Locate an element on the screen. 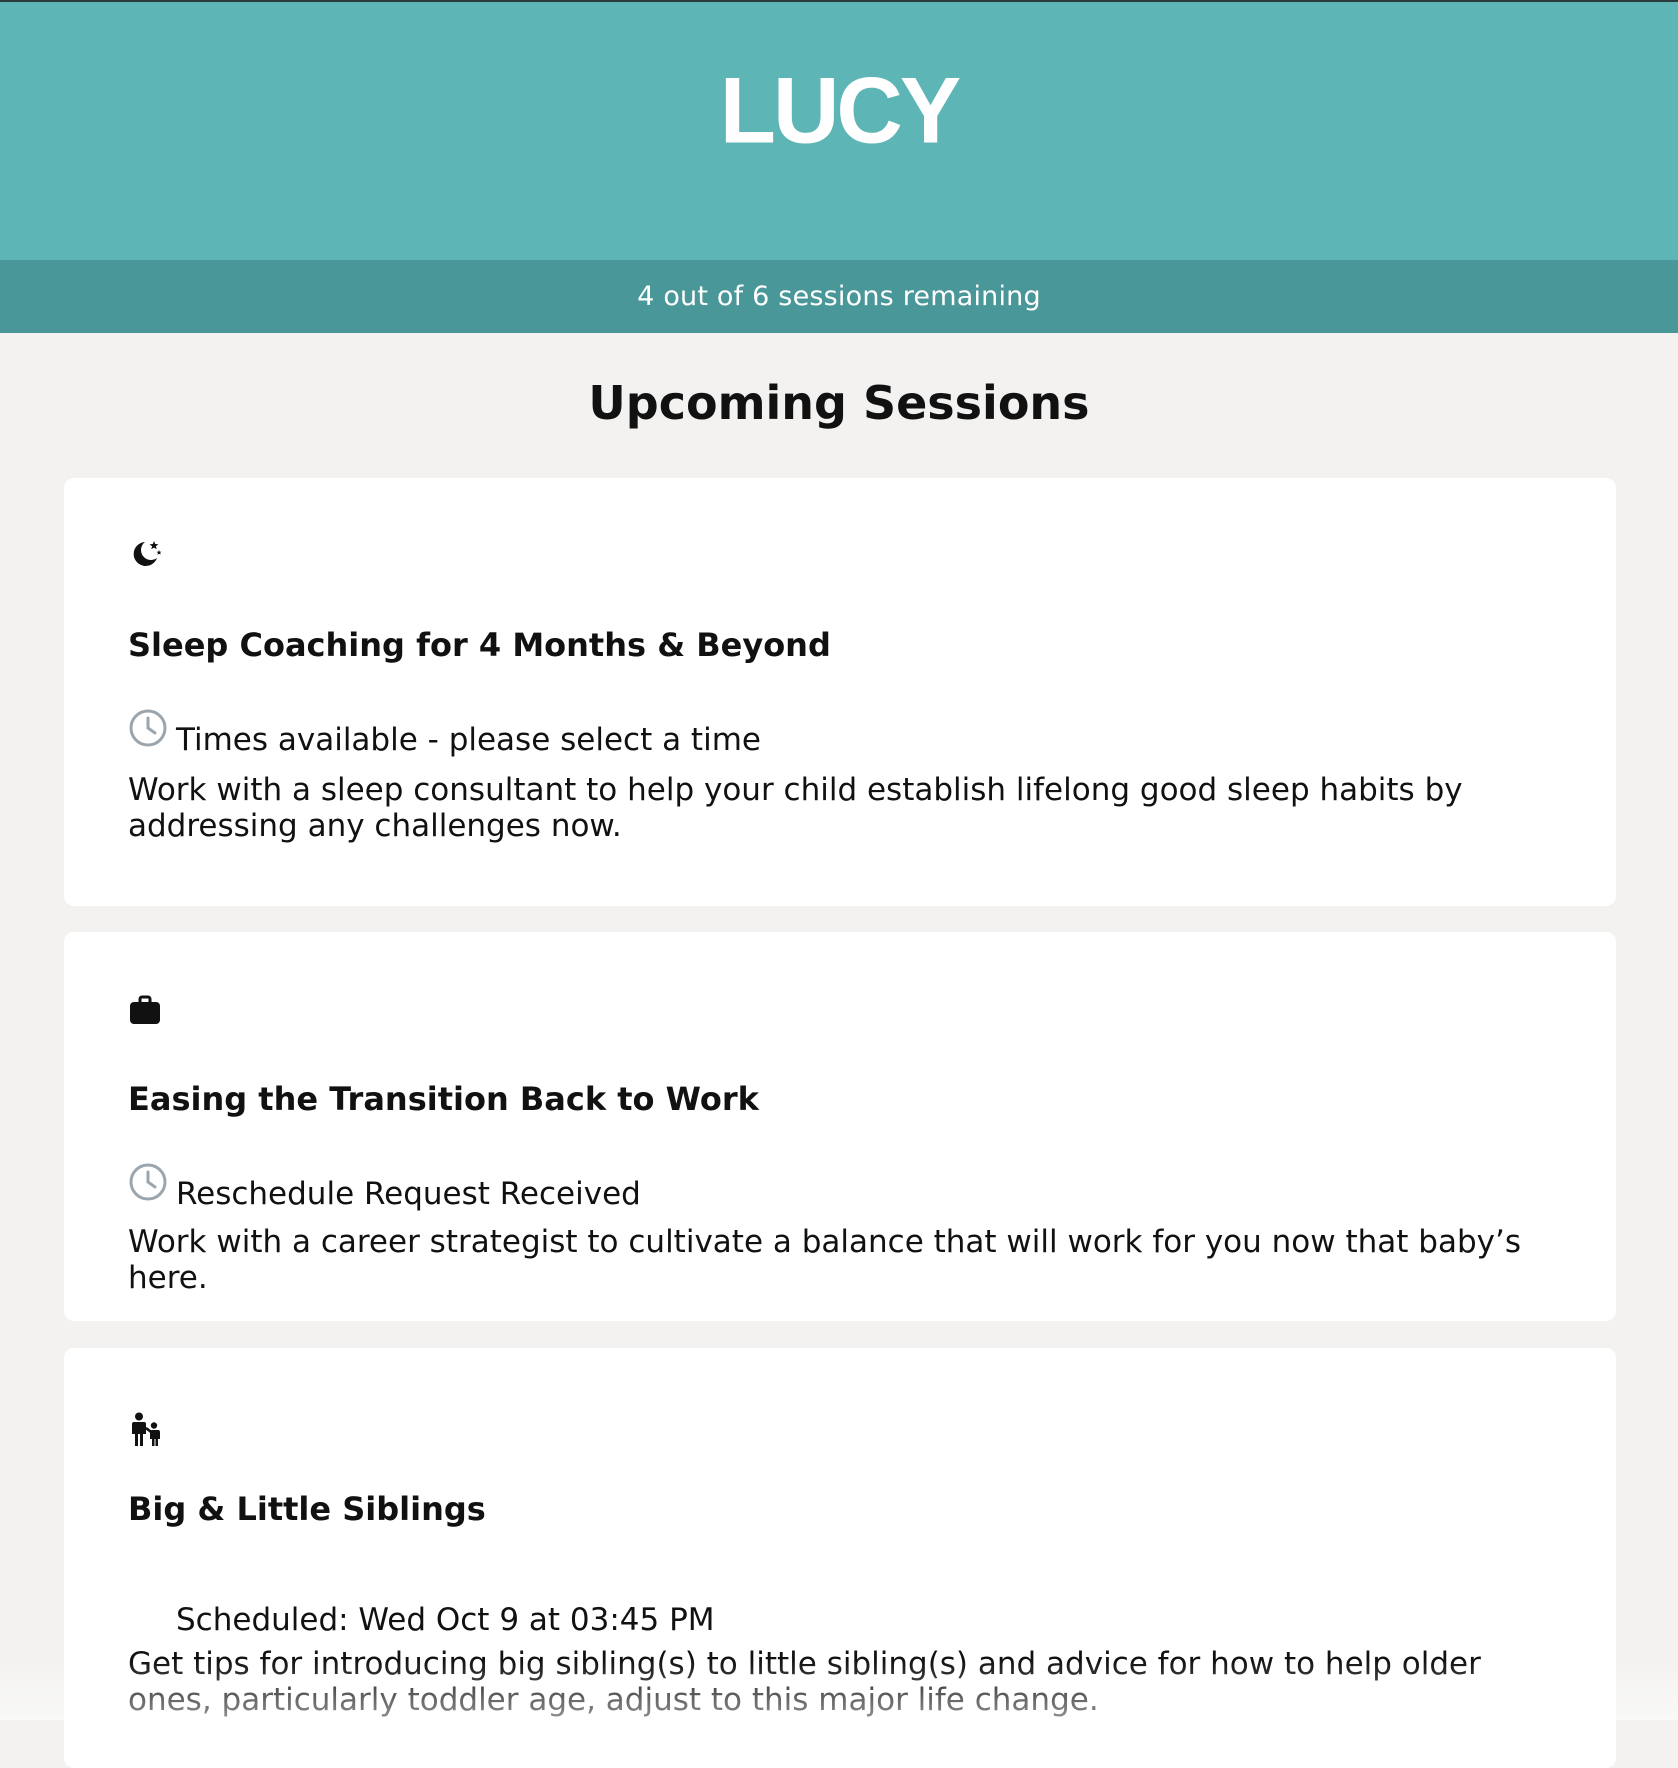 Image resolution: width=1678 pixels, height=1768 pixels. session-title: Big & Little Siblings is located at coordinates (307, 1509).